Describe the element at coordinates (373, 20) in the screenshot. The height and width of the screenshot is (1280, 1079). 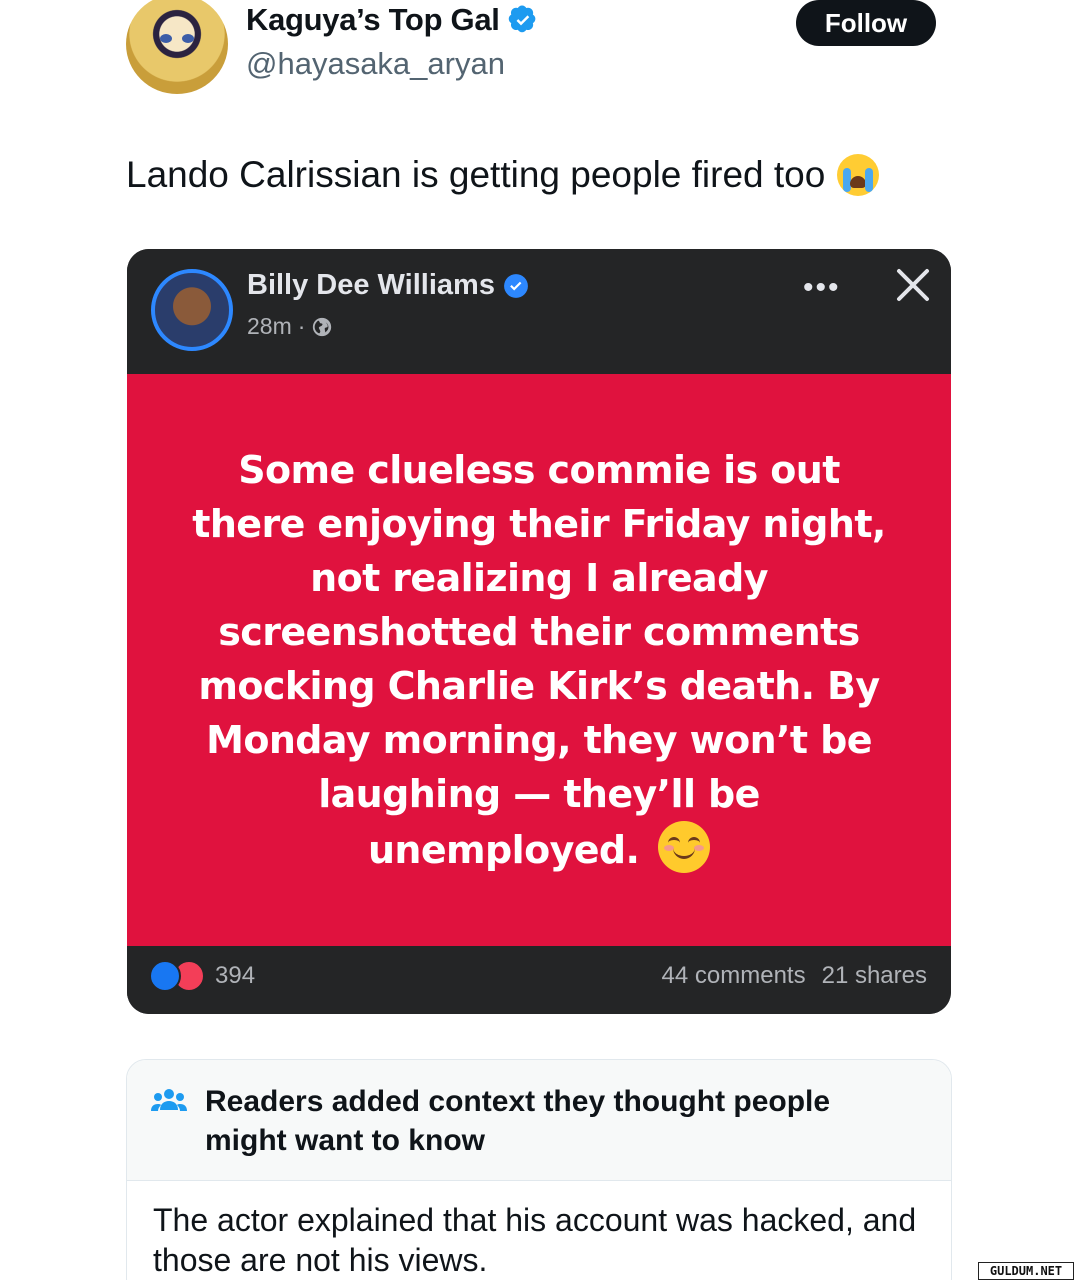
I see `author-display-name: Kaguya’s Top Gal` at that location.